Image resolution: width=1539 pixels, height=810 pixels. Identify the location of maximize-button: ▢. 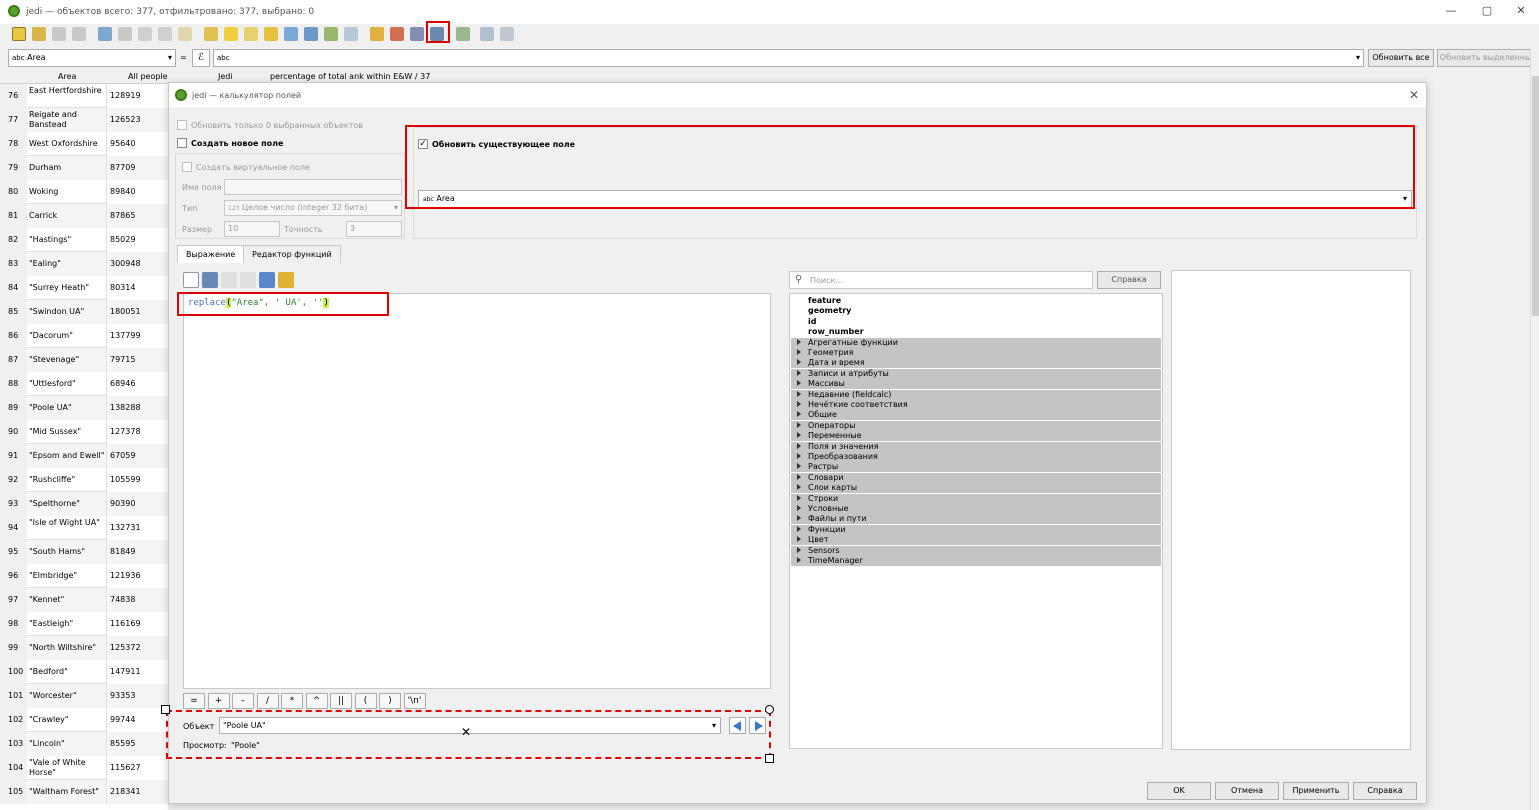
(1487, 12).